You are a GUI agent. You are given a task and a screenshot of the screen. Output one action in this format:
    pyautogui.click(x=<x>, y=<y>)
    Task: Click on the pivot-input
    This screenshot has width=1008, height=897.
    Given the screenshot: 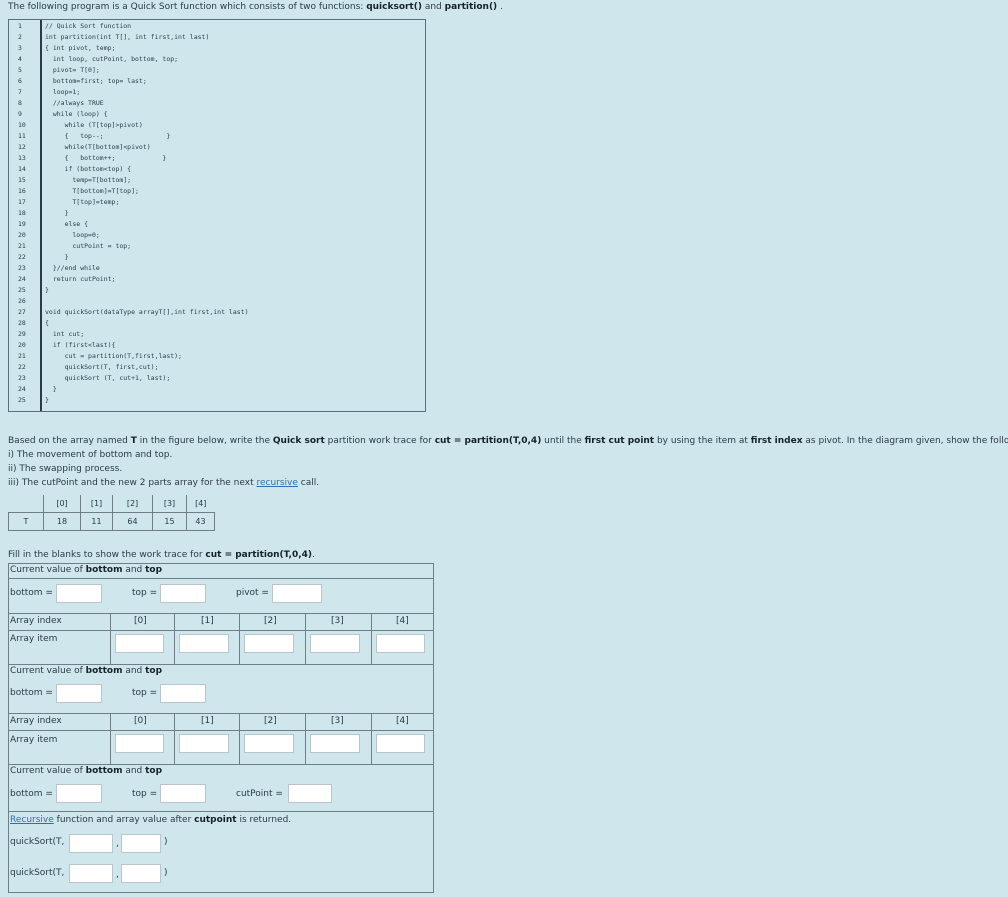 What is the action you would take?
    pyautogui.click(x=297, y=593)
    